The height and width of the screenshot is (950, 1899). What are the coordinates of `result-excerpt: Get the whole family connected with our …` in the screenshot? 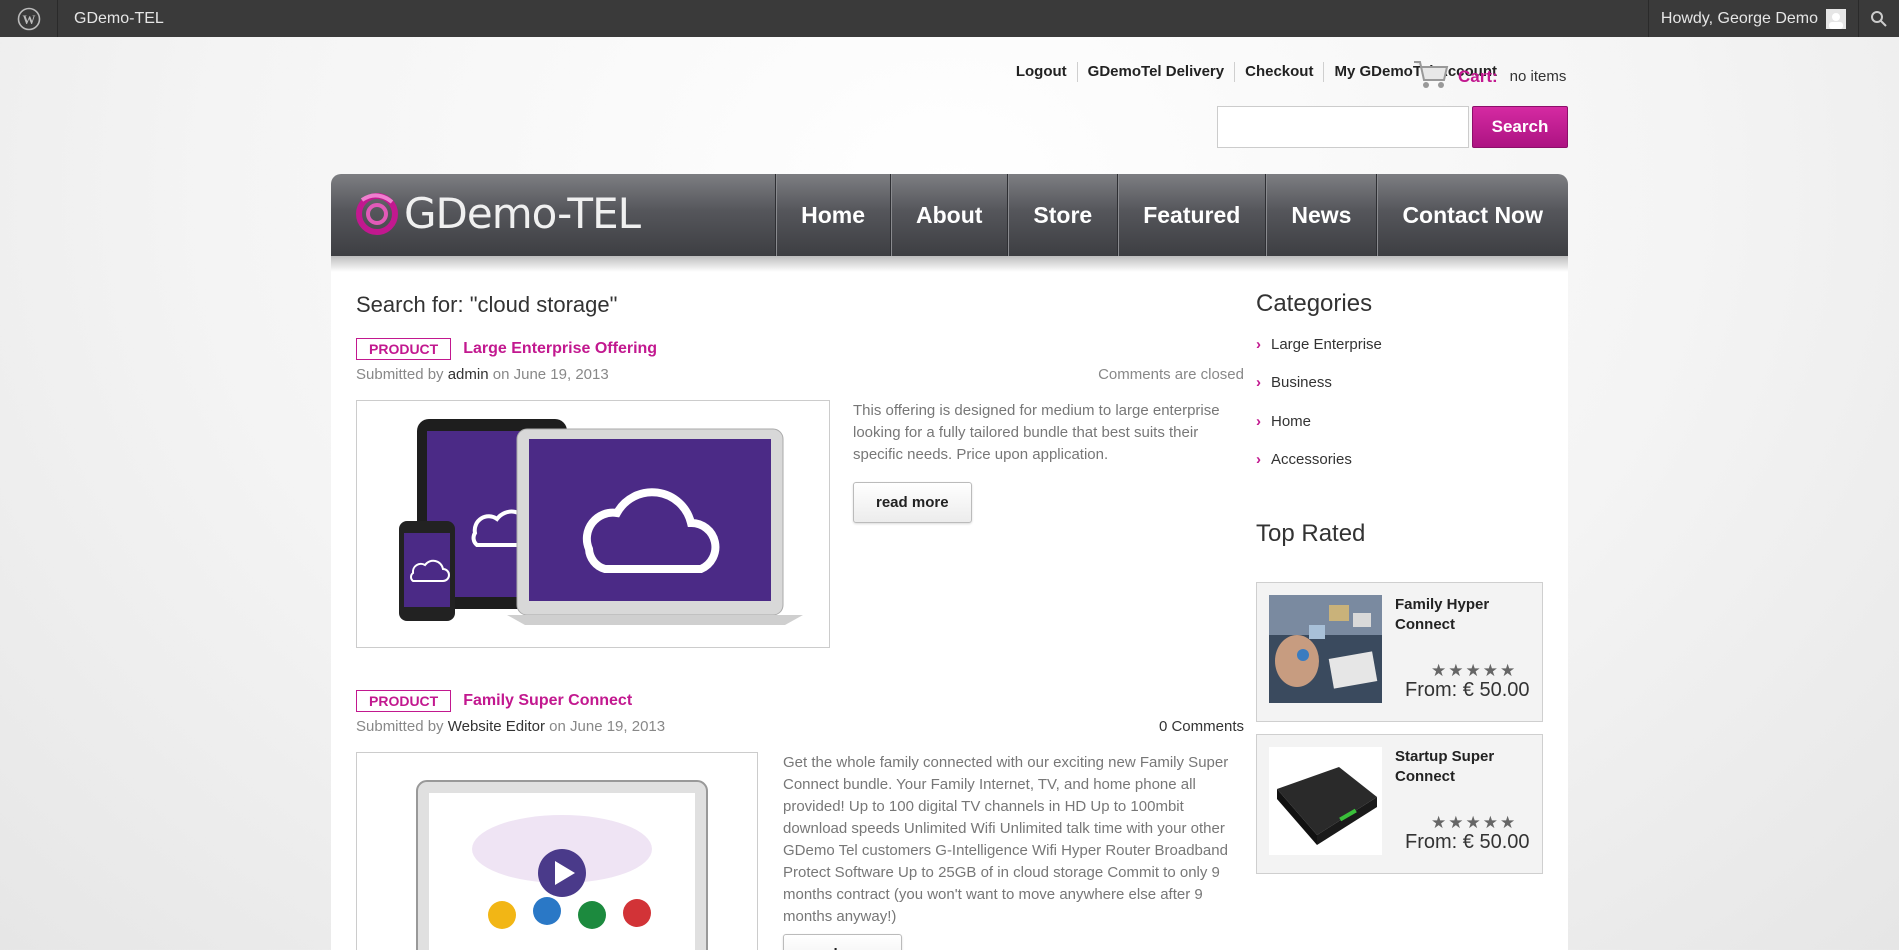 It's located at (1006, 839).